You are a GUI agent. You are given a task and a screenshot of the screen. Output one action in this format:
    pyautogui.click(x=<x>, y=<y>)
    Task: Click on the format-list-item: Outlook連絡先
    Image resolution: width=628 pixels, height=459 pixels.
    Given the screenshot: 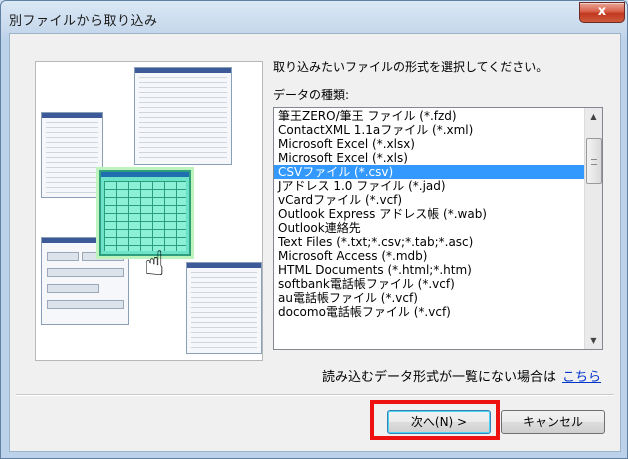 What is the action you would take?
    pyautogui.click(x=429, y=228)
    